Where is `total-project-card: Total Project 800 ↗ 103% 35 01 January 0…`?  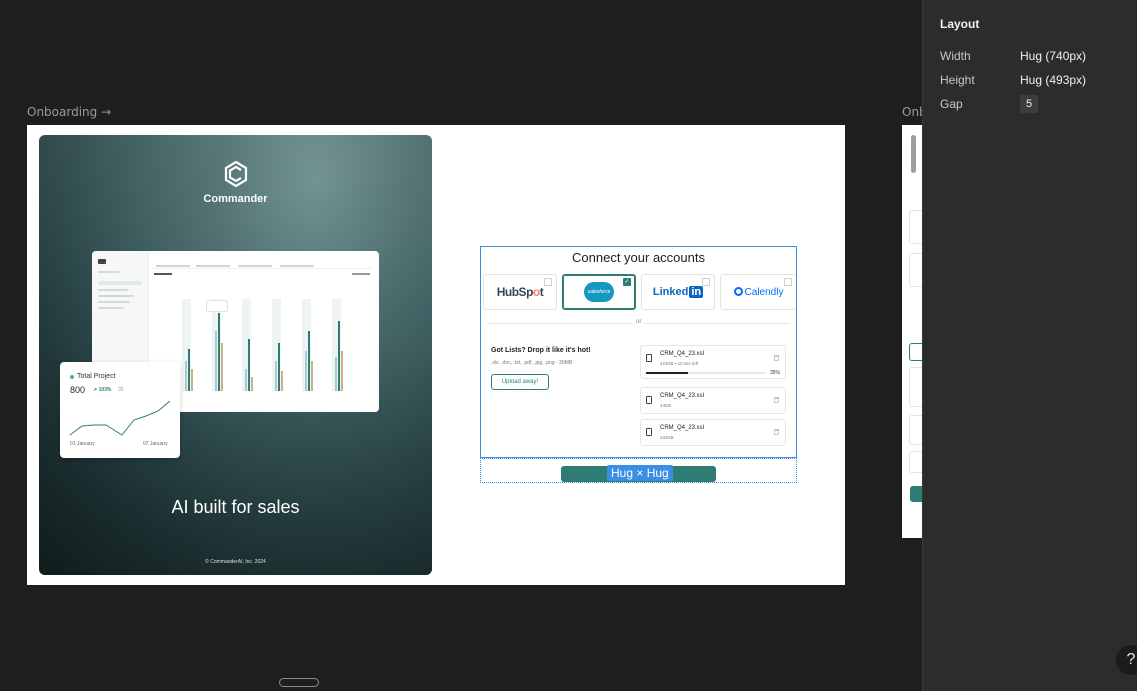
total-project-card: Total Project 800 ↗ 103% 35 01 January 0… is located at coordinates (120, 410).